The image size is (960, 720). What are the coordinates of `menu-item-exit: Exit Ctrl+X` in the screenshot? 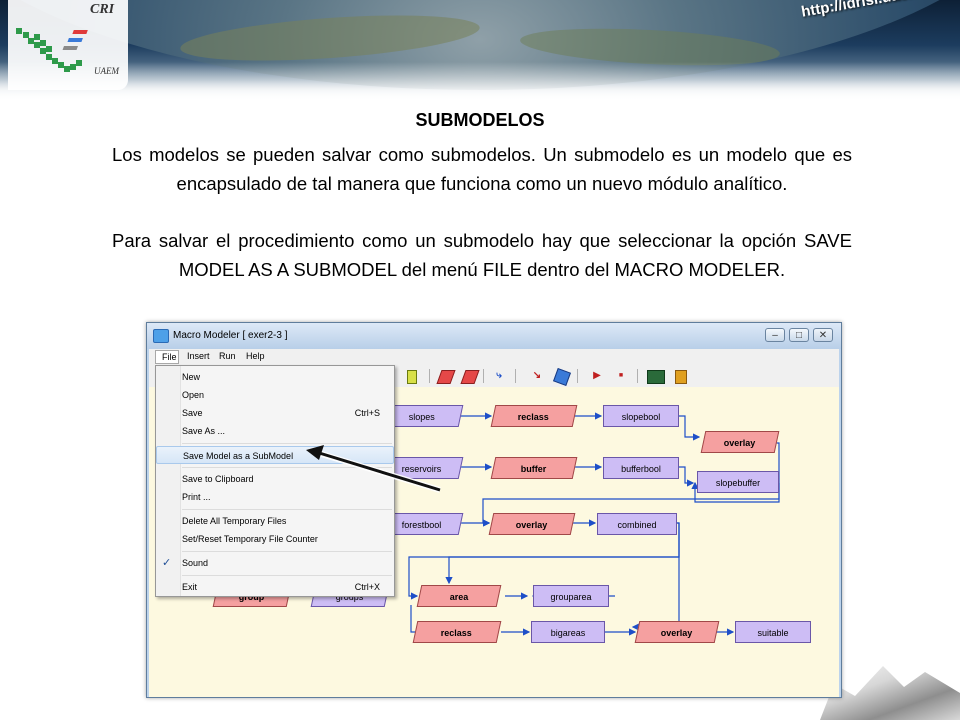 It's located at (275, 587).